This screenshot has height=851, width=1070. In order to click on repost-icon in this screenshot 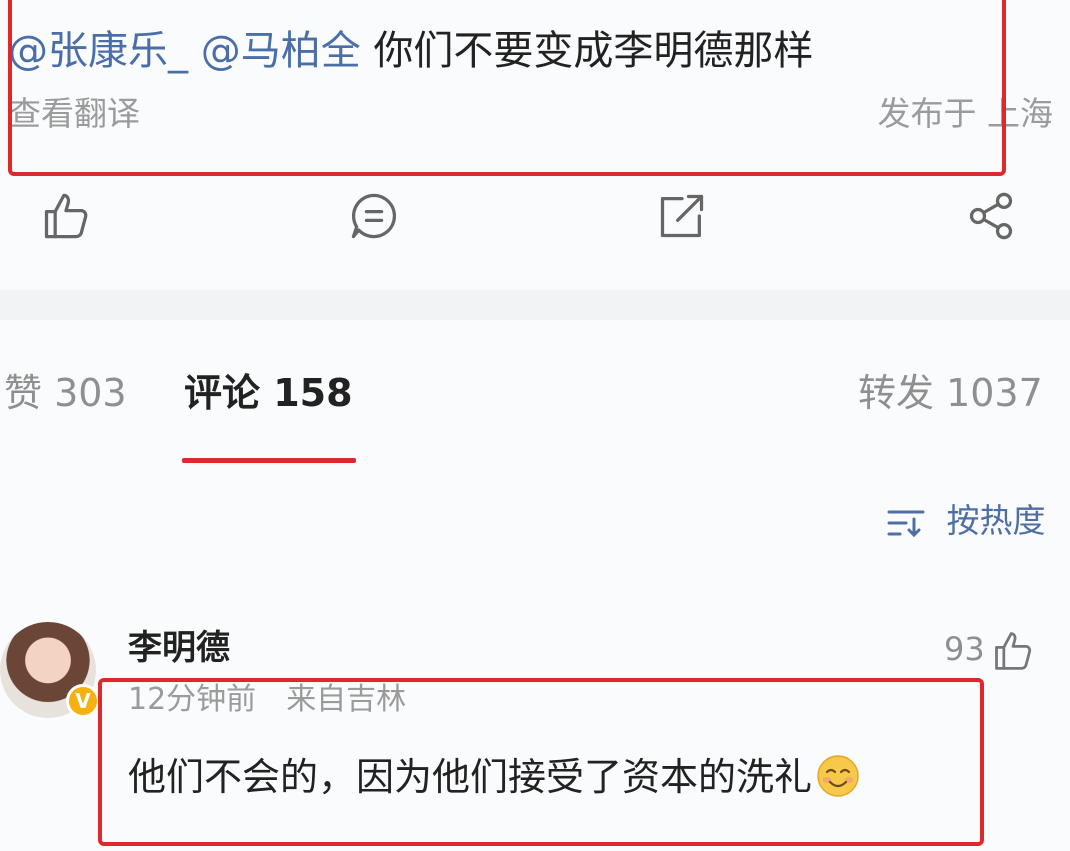, I will do `click(682, 216)`.